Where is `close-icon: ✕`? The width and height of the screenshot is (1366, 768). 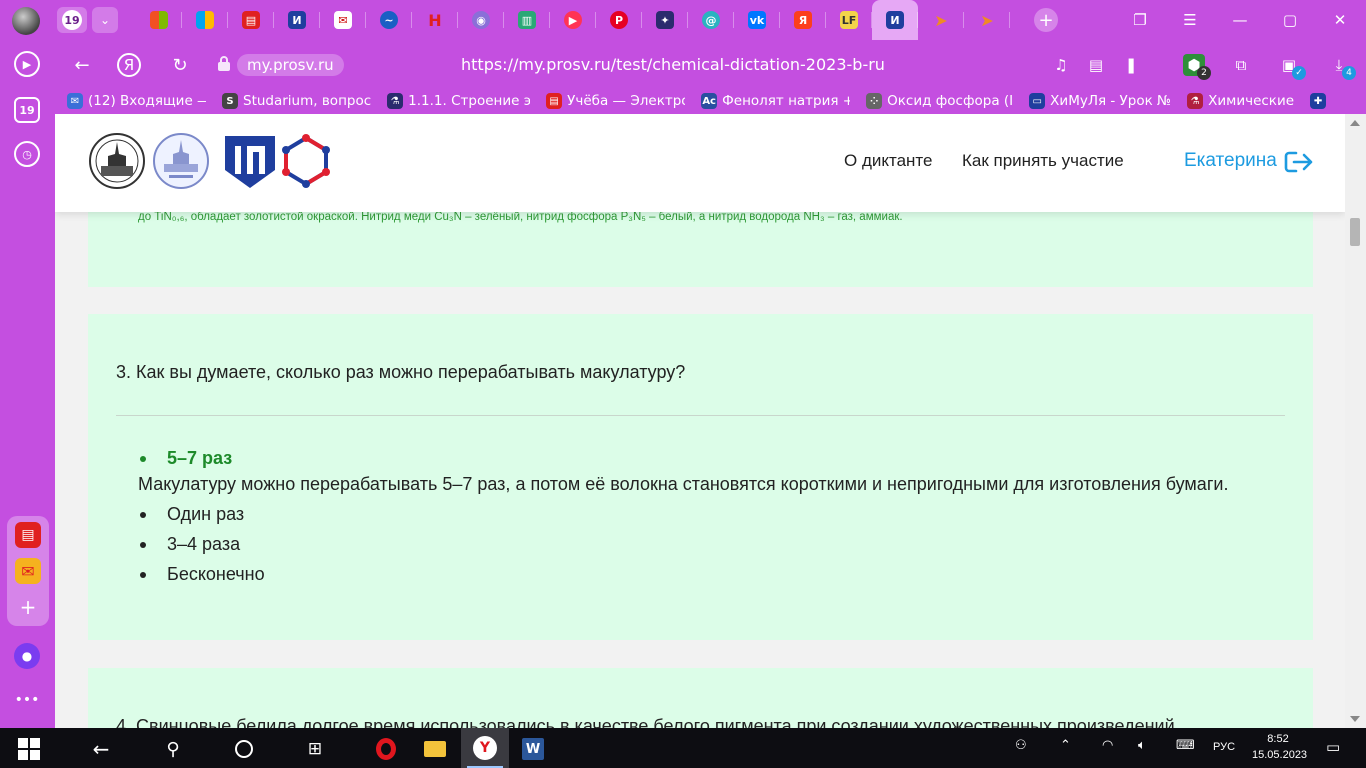 close-icon: ✕ is located at coordinates (1340, 20).